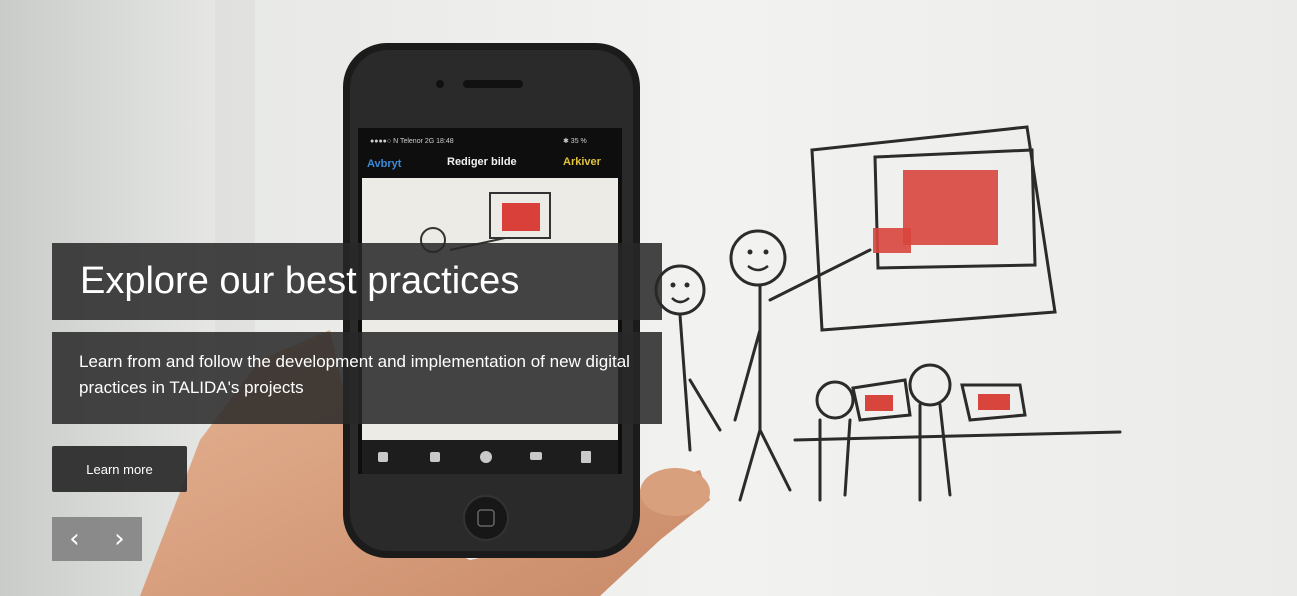 The height and width of the screenshot is (596, 1297). I want to click on slider-navigation: ‹ ›, so click(97, 539).